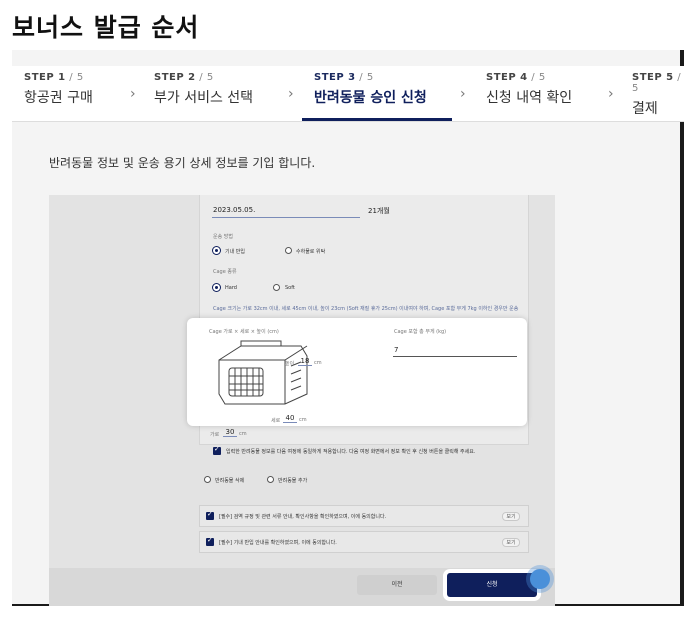 The image size is (700, 618). Describe the element at coordinates (311, 252) in the screenshot. I see `transport-checked-label: 수하물로 위탁` at that location.